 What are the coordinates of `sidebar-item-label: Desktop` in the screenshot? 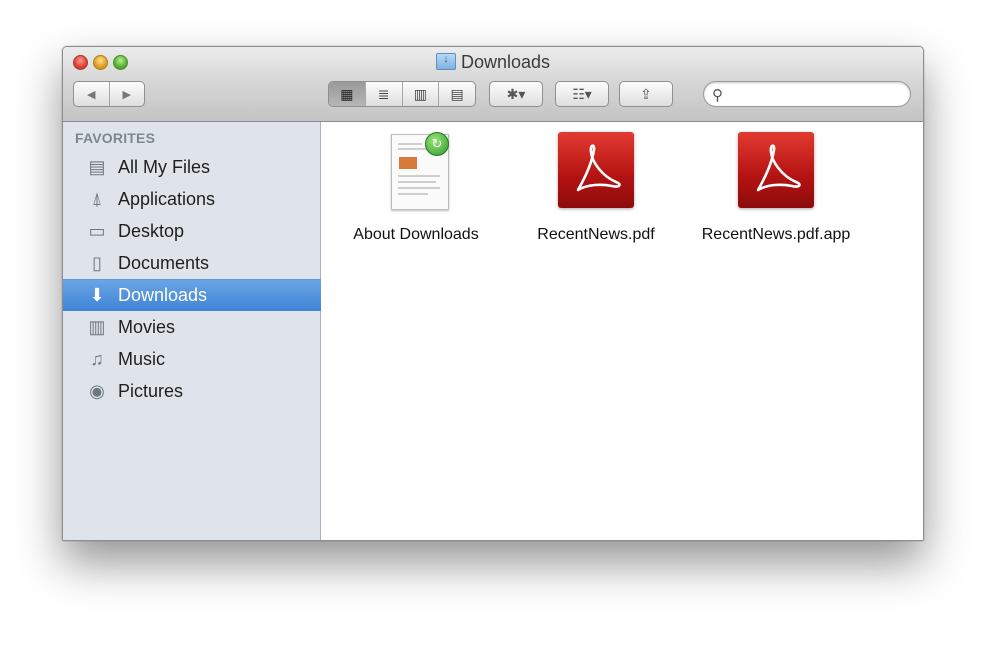 It's located at (151, 230).